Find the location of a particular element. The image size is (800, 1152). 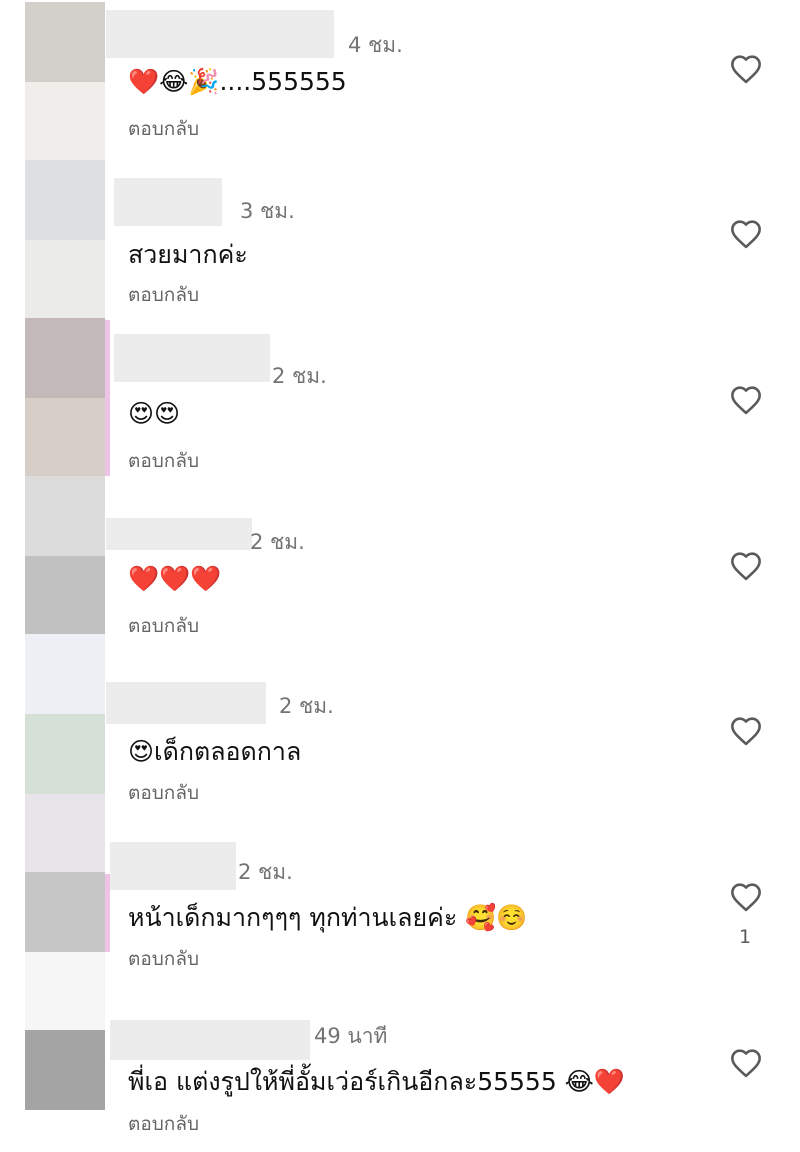

comment-text: ❤️❤️❤️ is located at coordinates (175, 578).